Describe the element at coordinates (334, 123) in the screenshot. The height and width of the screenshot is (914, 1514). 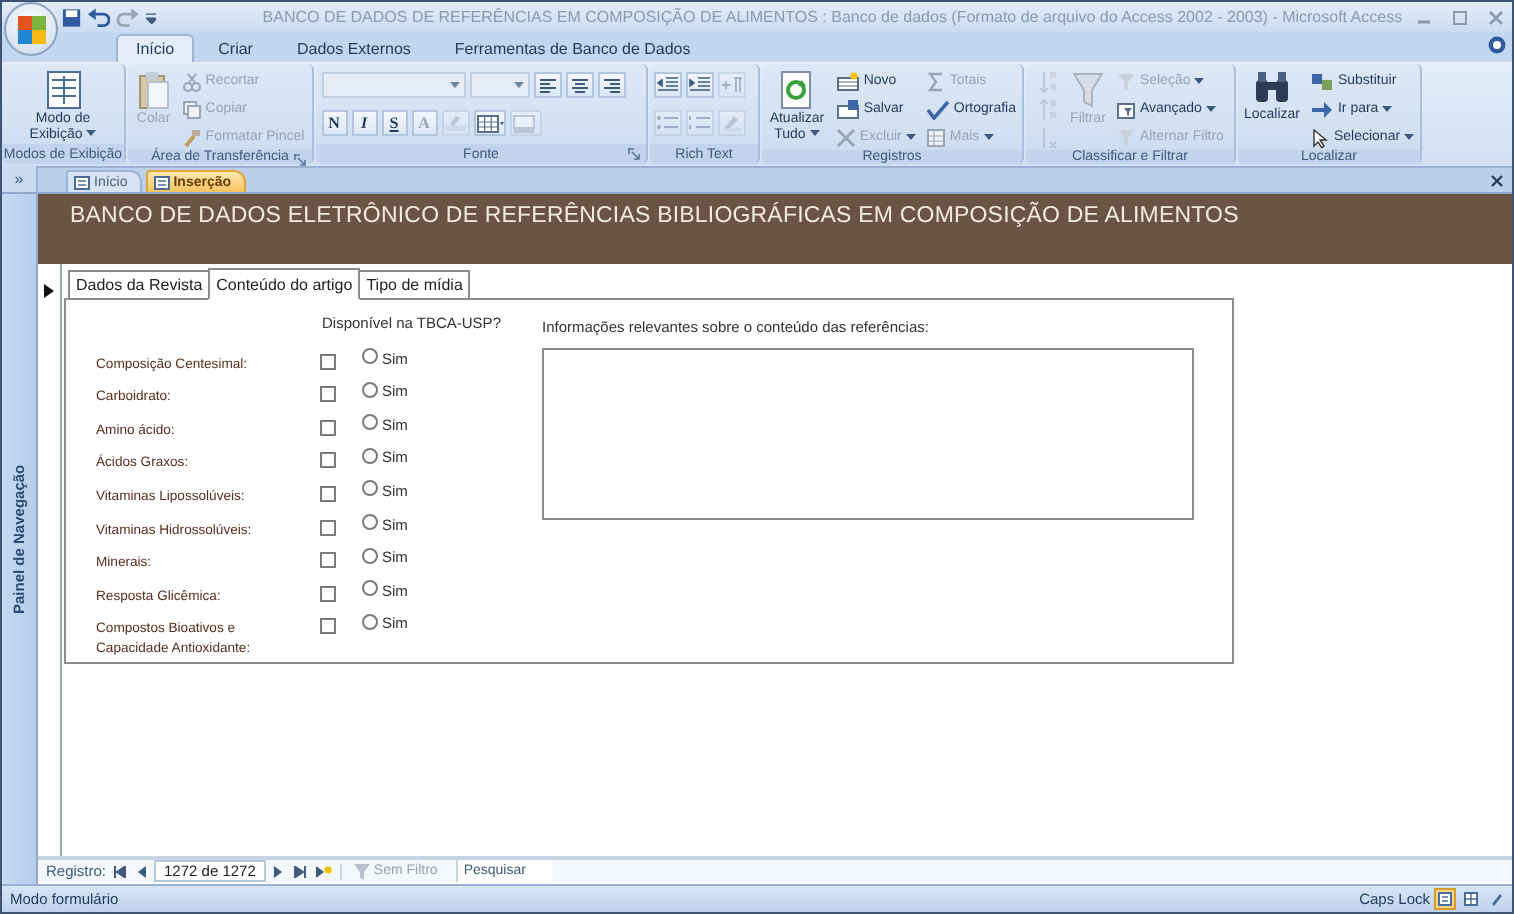
I see `format-button: N` at that location.